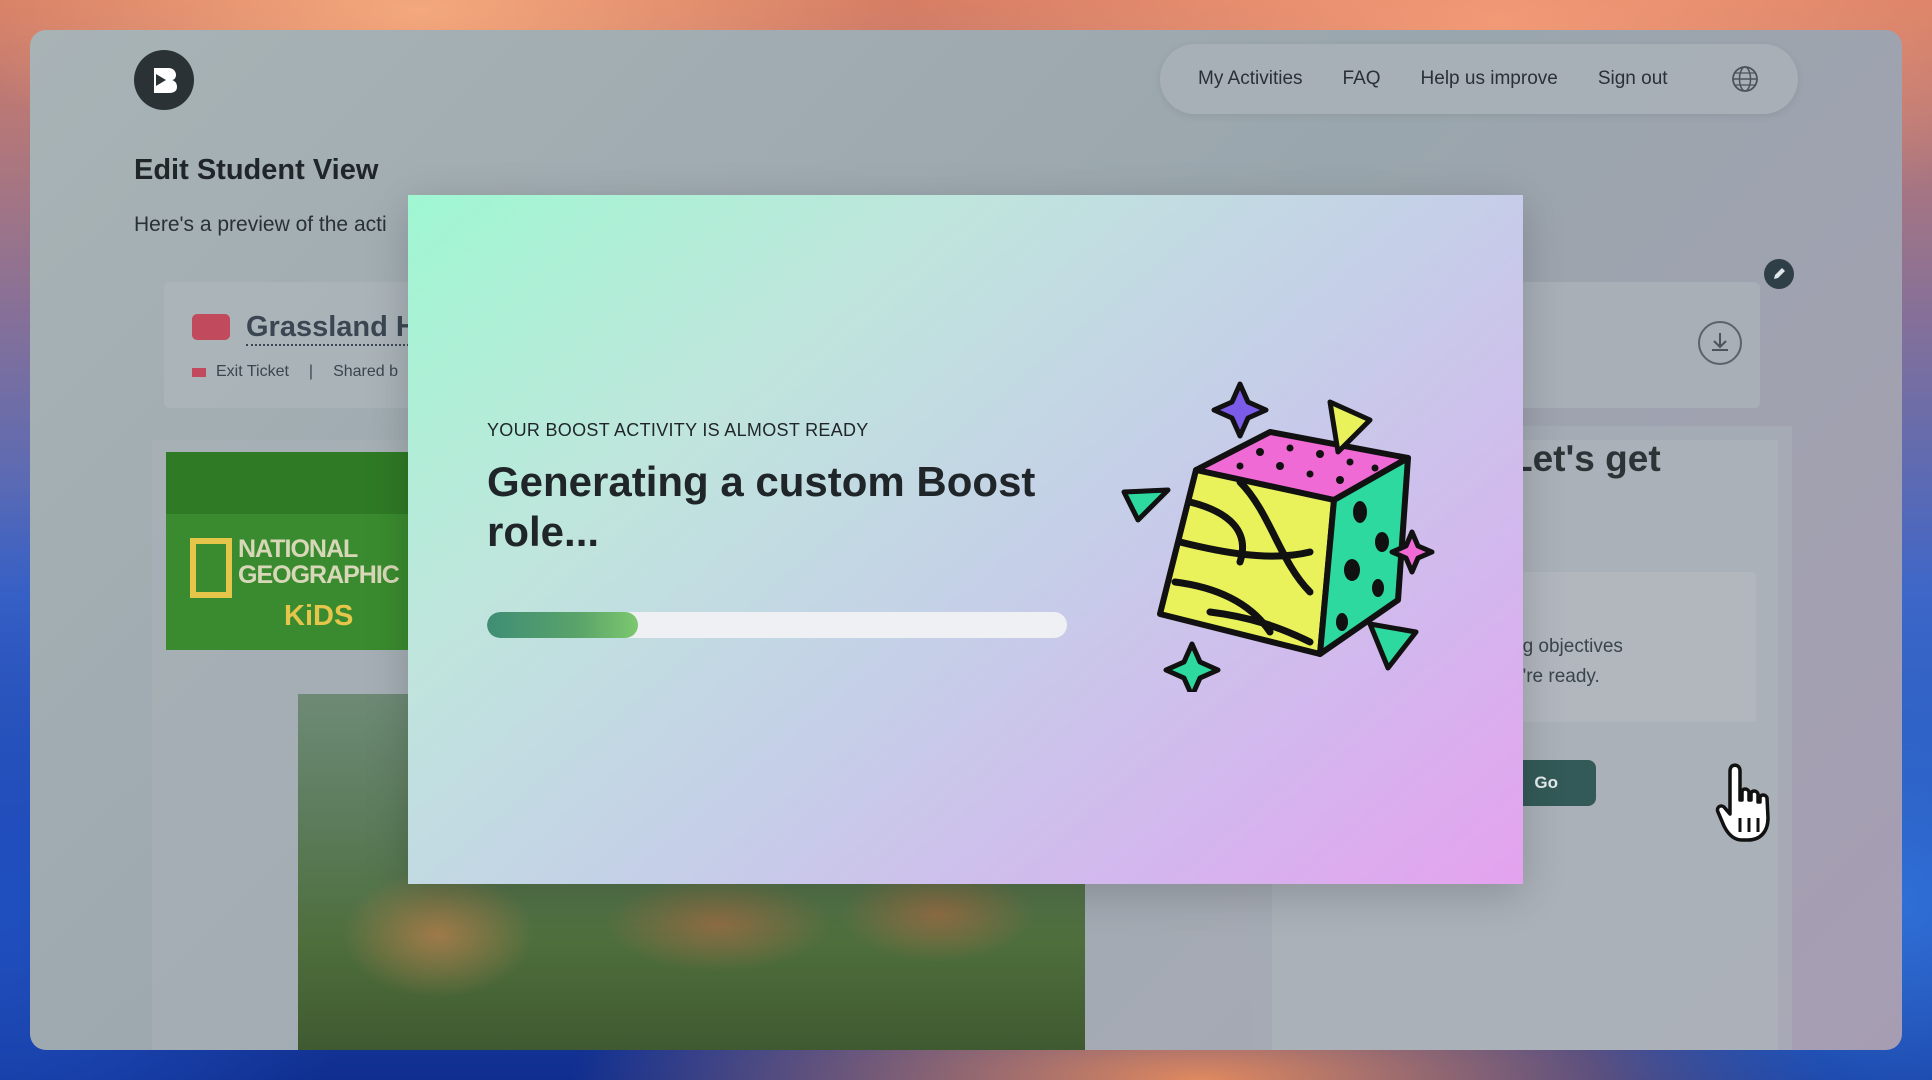 The height and width of the screenshot is (1080, 1932). What do you see at coordinates (199, 372) in the screenshot?
I see `ticket-dot-icon` at bounding box center [199, 372].